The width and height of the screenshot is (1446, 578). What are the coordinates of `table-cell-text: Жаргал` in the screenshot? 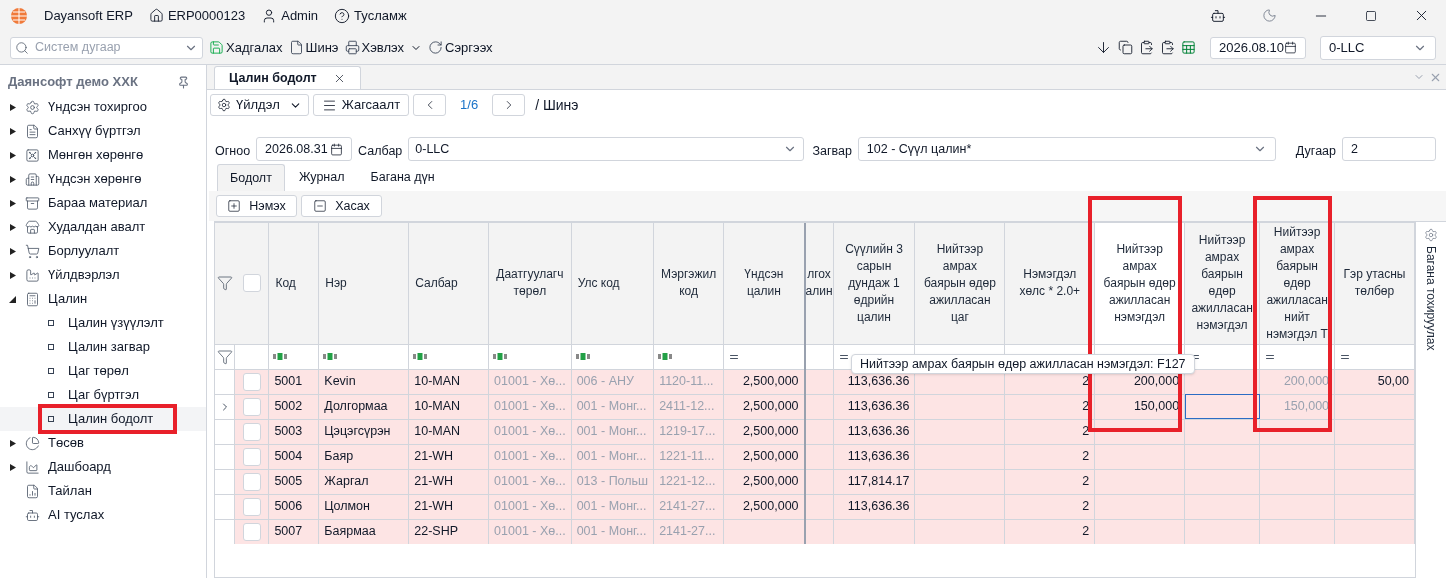 It's located at (347, 482).